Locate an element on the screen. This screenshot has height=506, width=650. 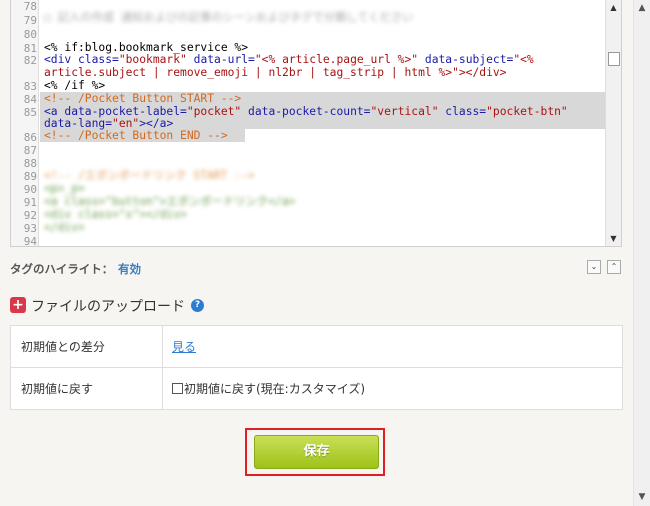
code-token: "<% article.page_url %>" is located at coordinates (336, 59).